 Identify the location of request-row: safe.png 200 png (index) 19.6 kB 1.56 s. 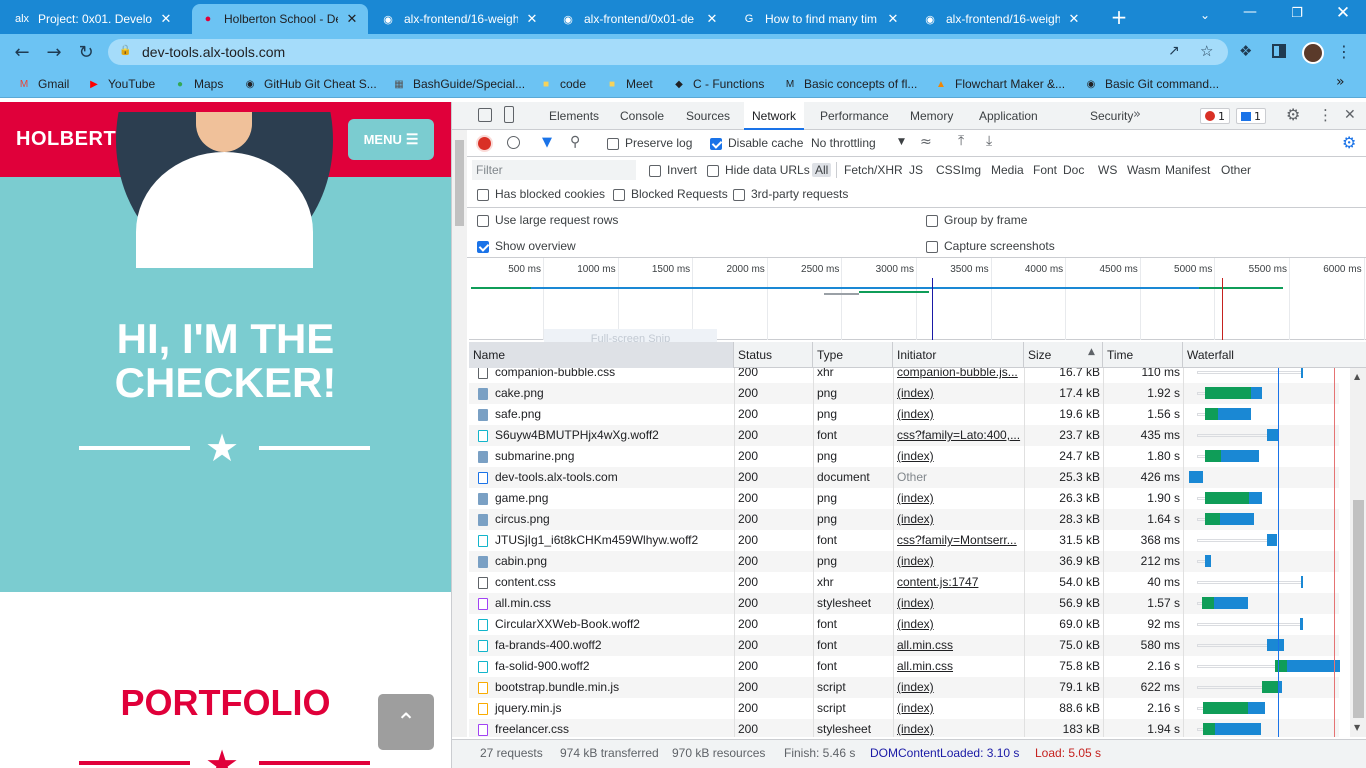
(904, 414).